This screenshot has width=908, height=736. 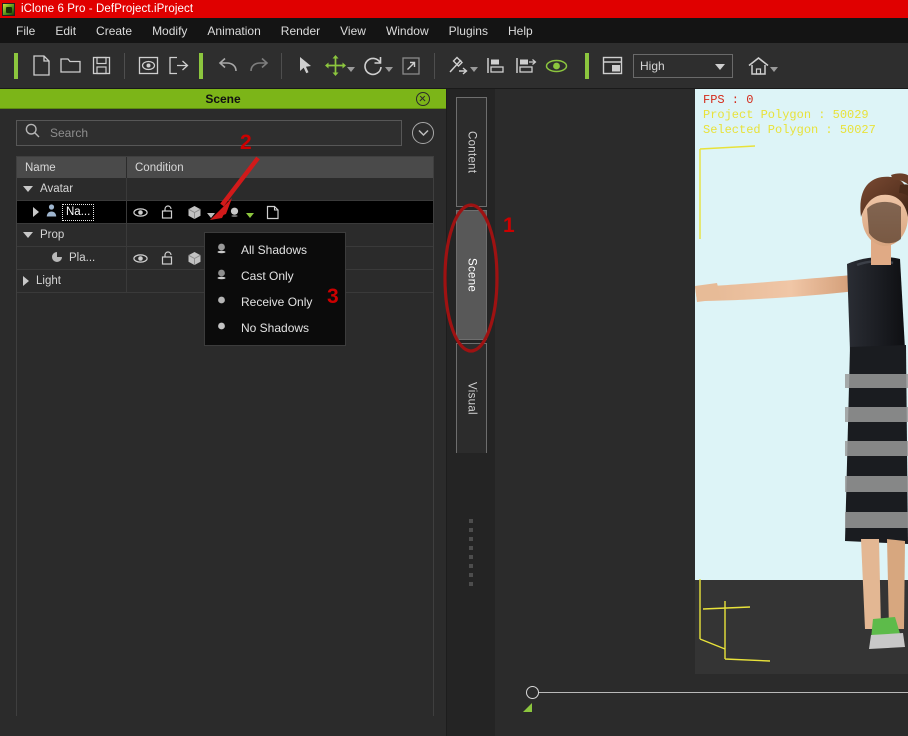 What do you see at coordinates (305, 66) in the screenshot?
I see `select-tool-icon` at bounding box center [305, 66].